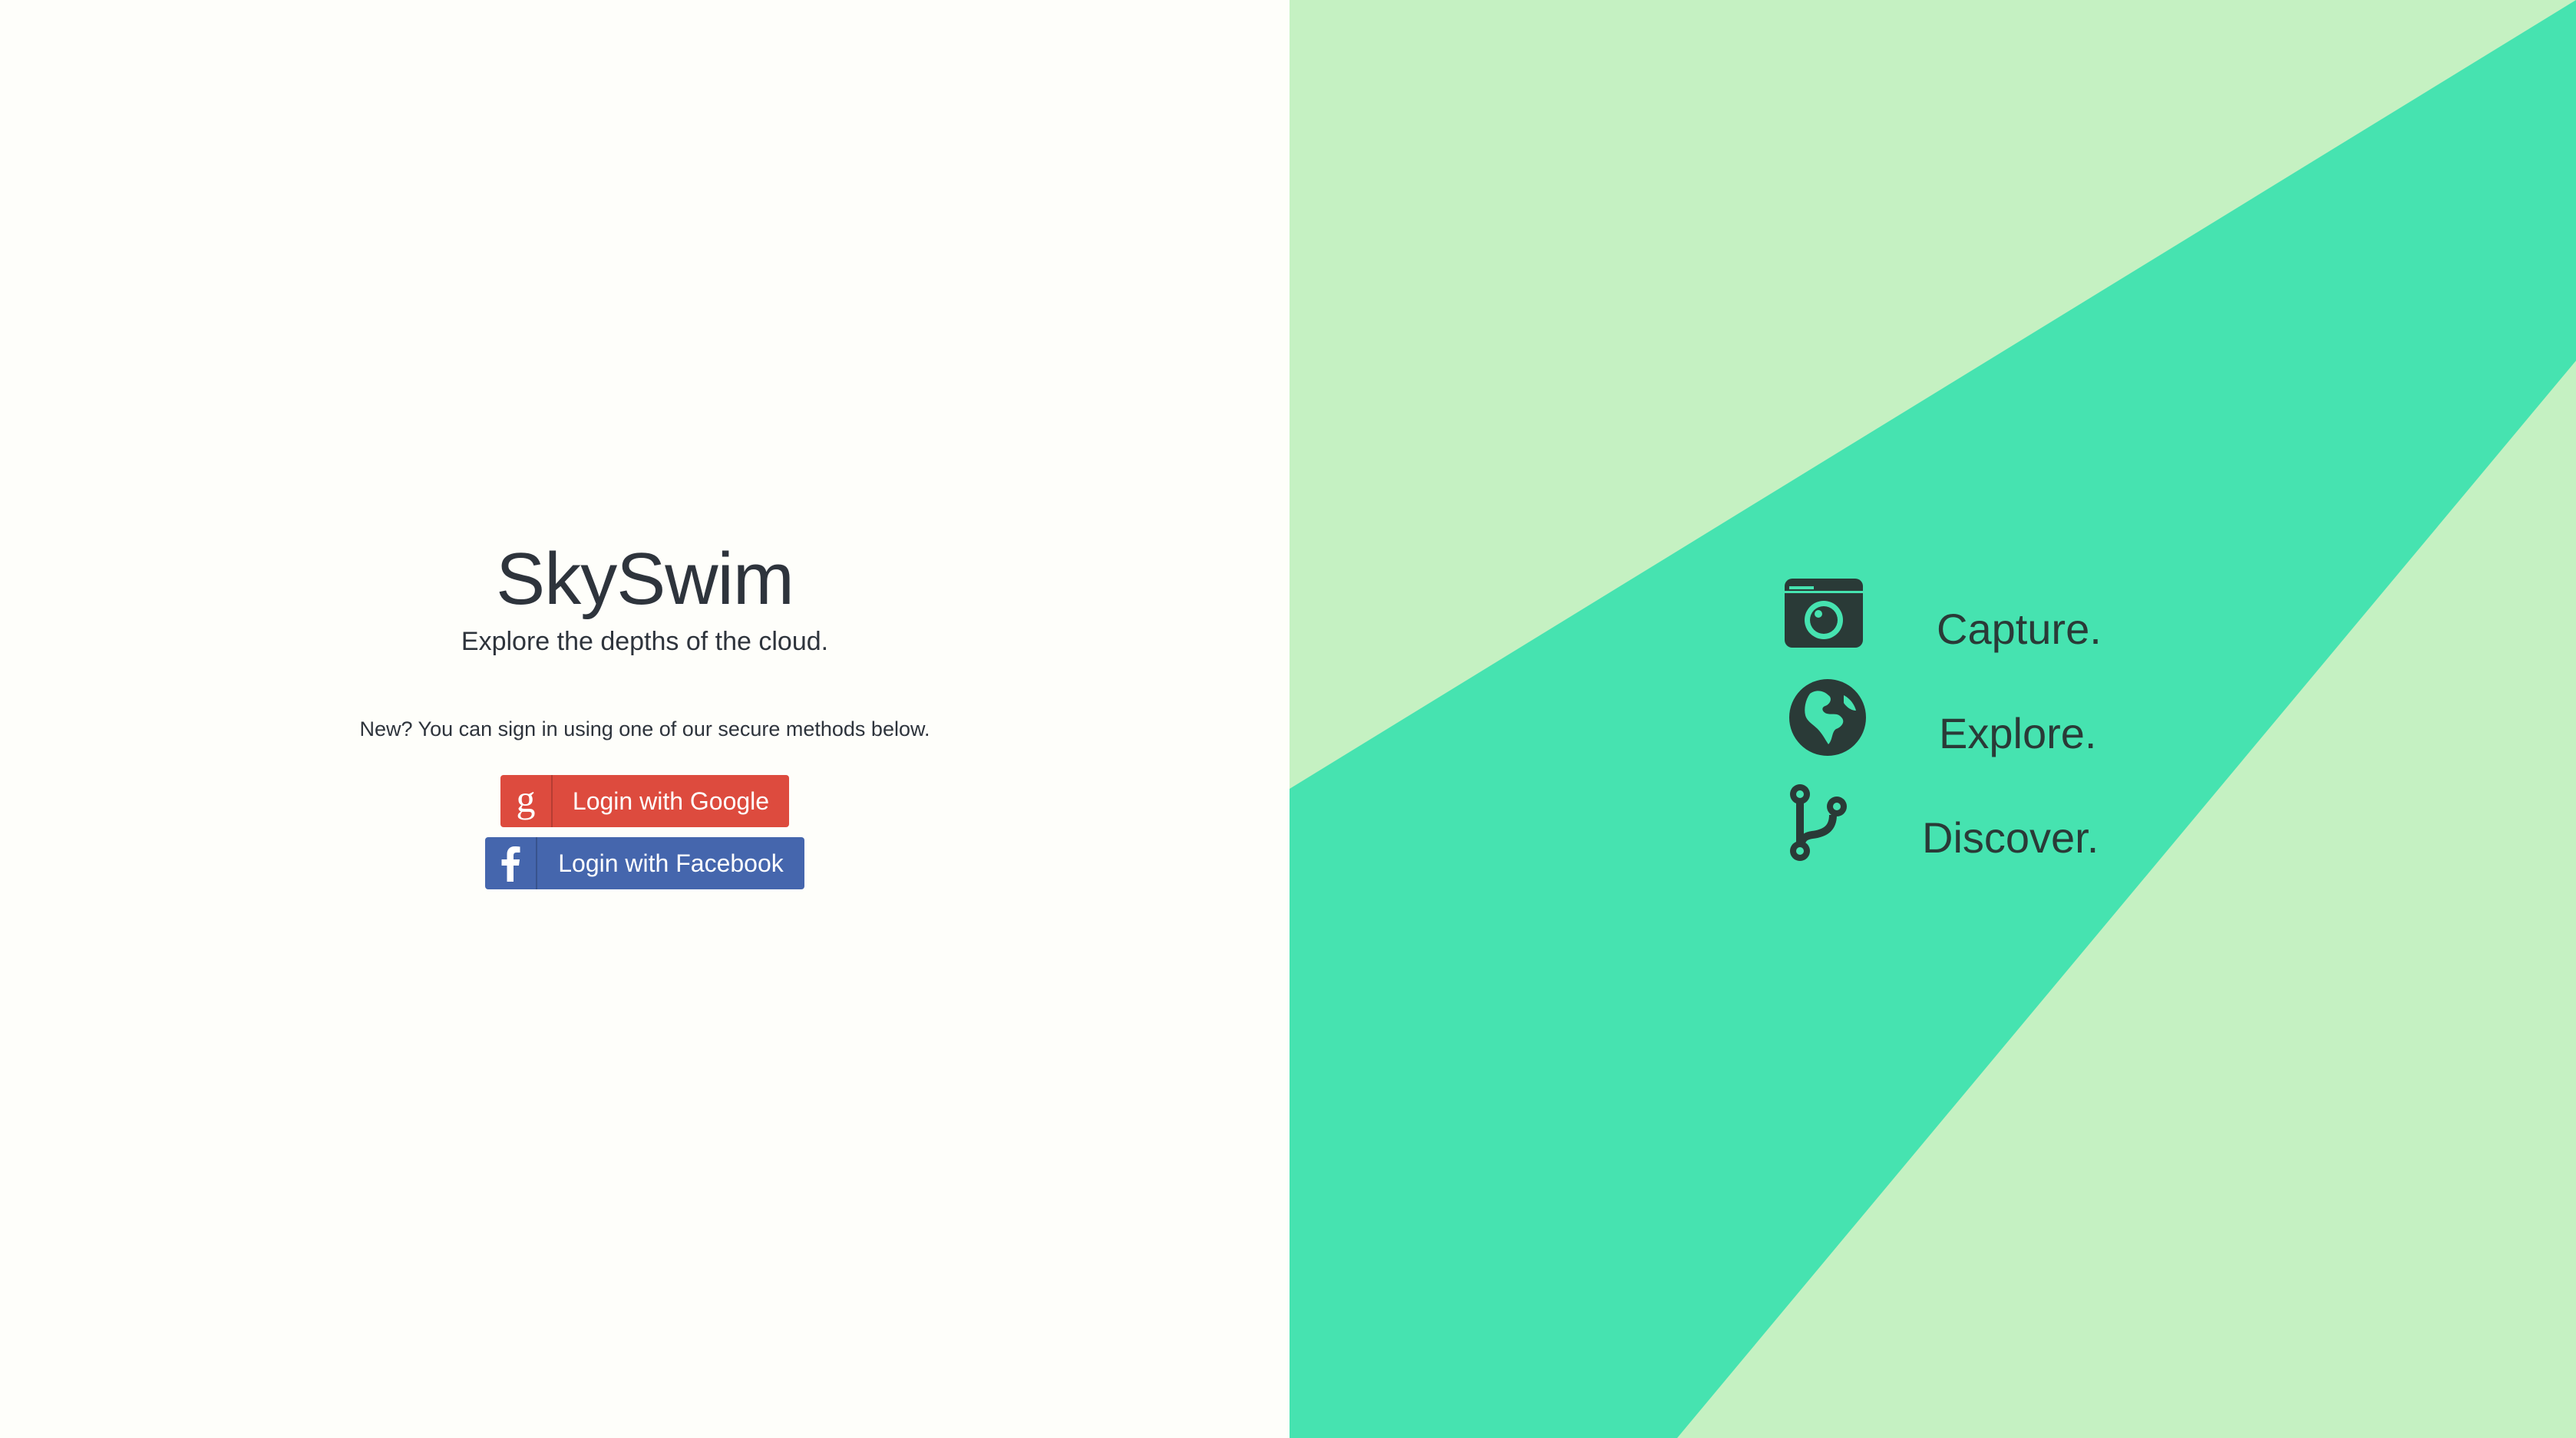 This screenshot has width=2576, height=1438. Describe the element at coordinates (645, 579) in the screenshot. I see `app-title: SkySwim` at that location.